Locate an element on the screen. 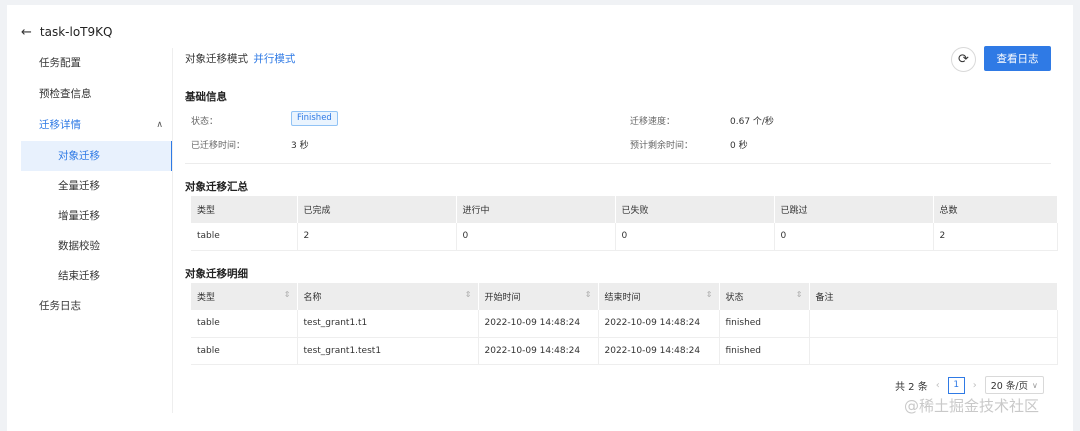  sidebar-item-task-config: 任务配置 is located at coordinates (97, 63).